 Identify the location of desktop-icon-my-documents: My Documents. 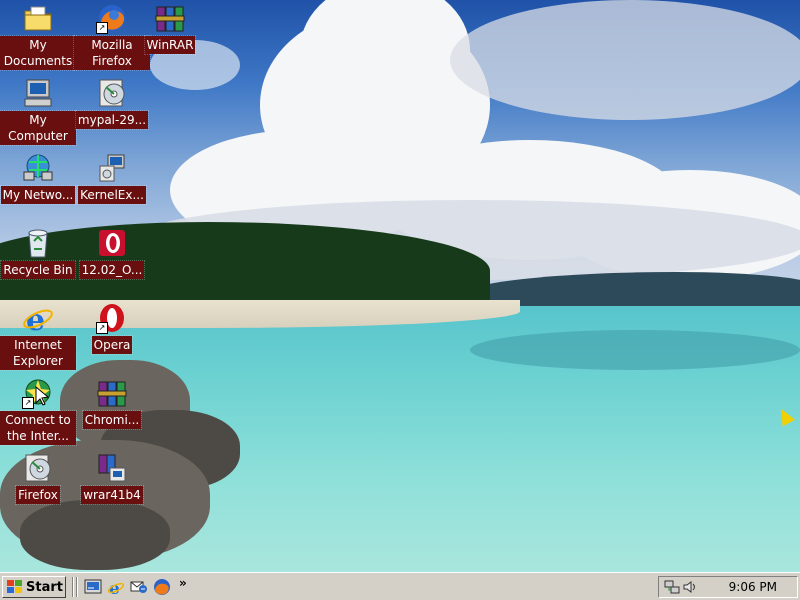
(38, 36).